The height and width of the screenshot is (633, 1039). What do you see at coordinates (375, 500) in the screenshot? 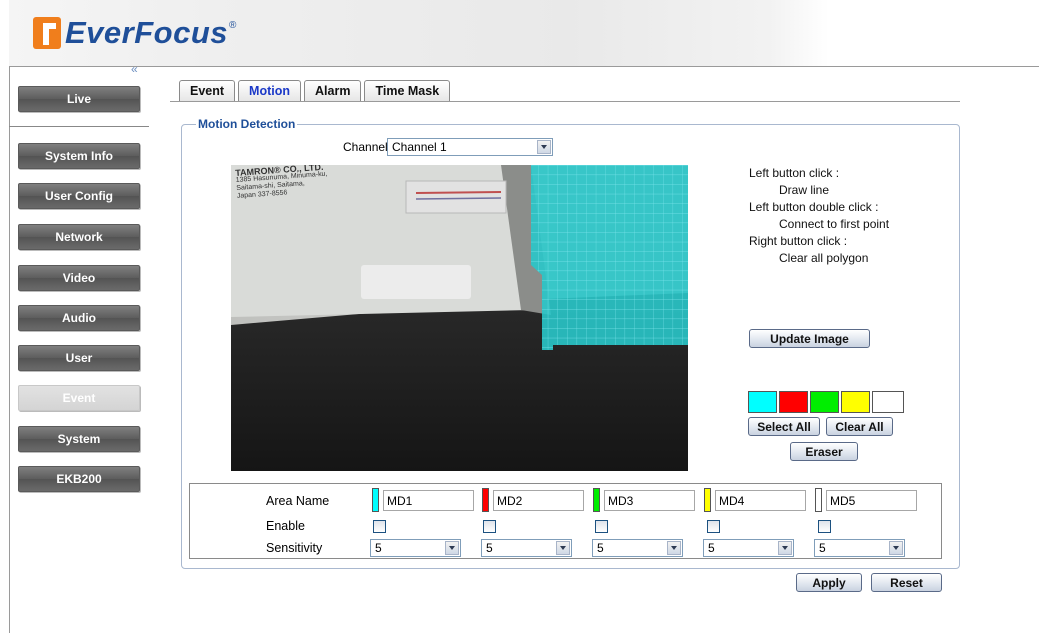
I see `area-color-tag-md1` at bounding box center [375, 500].